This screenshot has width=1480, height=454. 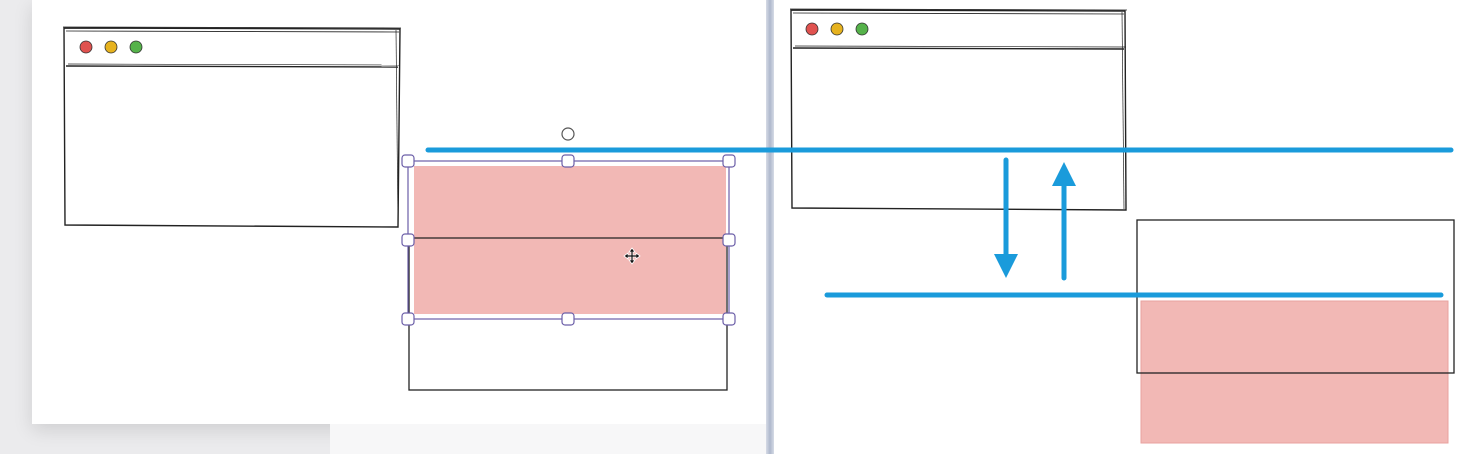 What do you see at coordinates (232, 127) in the screenshot?
I see `browser-window-sketch-left` at bounding box center [232, 127].